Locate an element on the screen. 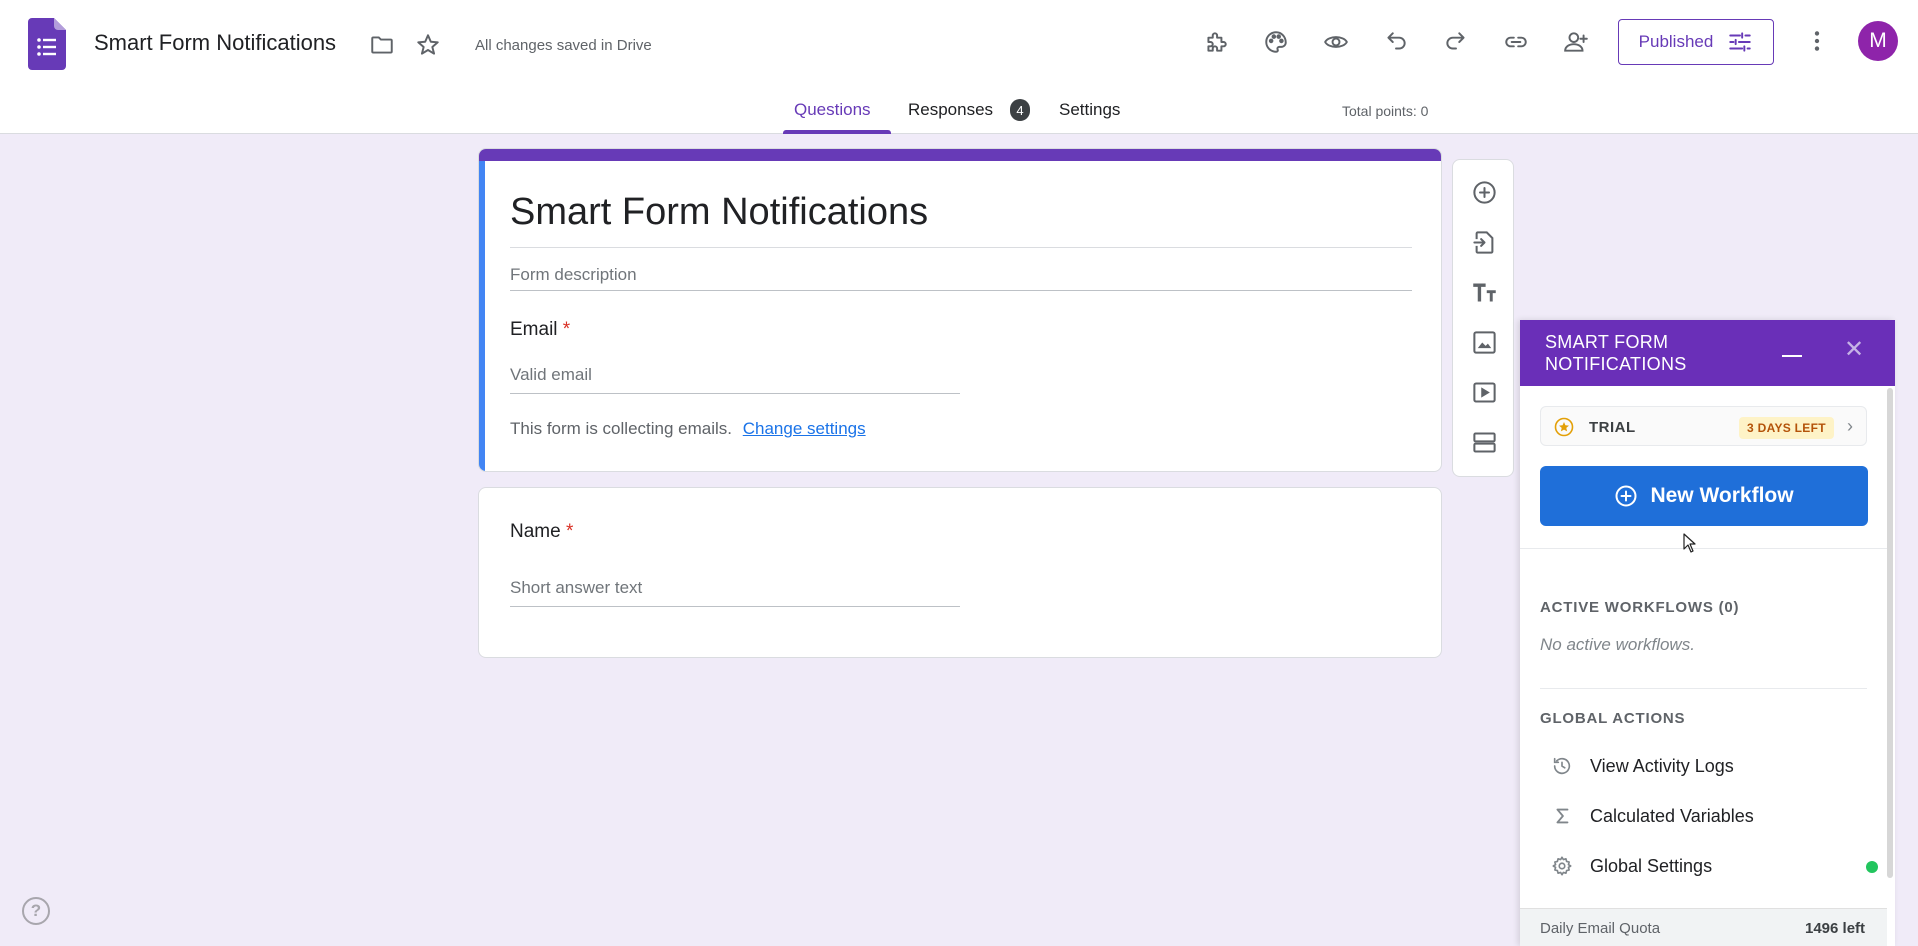 The image size is (1918, 946). customize-theme-button is located at coordinates (1276, 42).